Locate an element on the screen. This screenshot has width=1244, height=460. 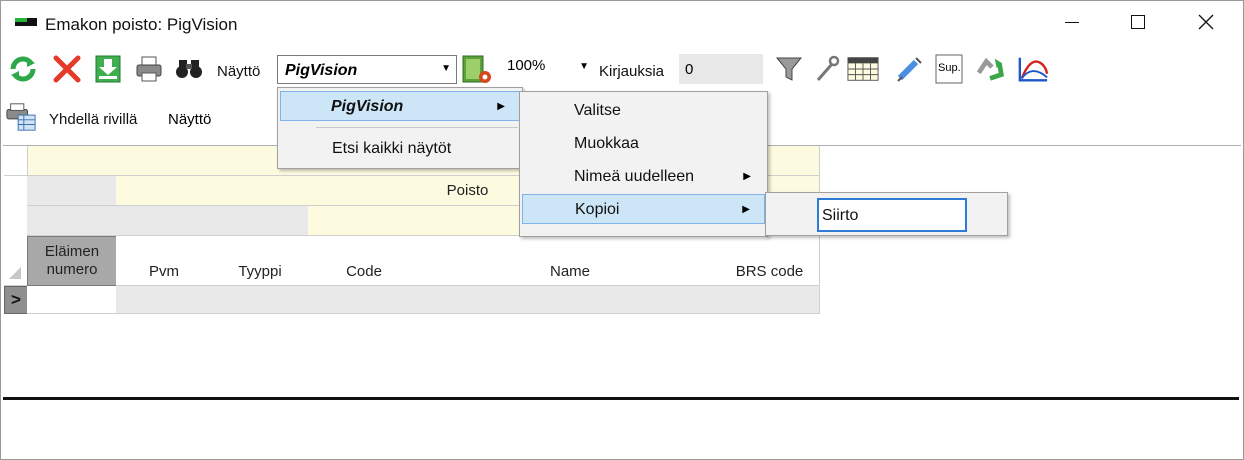
column-header-text: Eläimen numero is located at coordinates (72, 260).